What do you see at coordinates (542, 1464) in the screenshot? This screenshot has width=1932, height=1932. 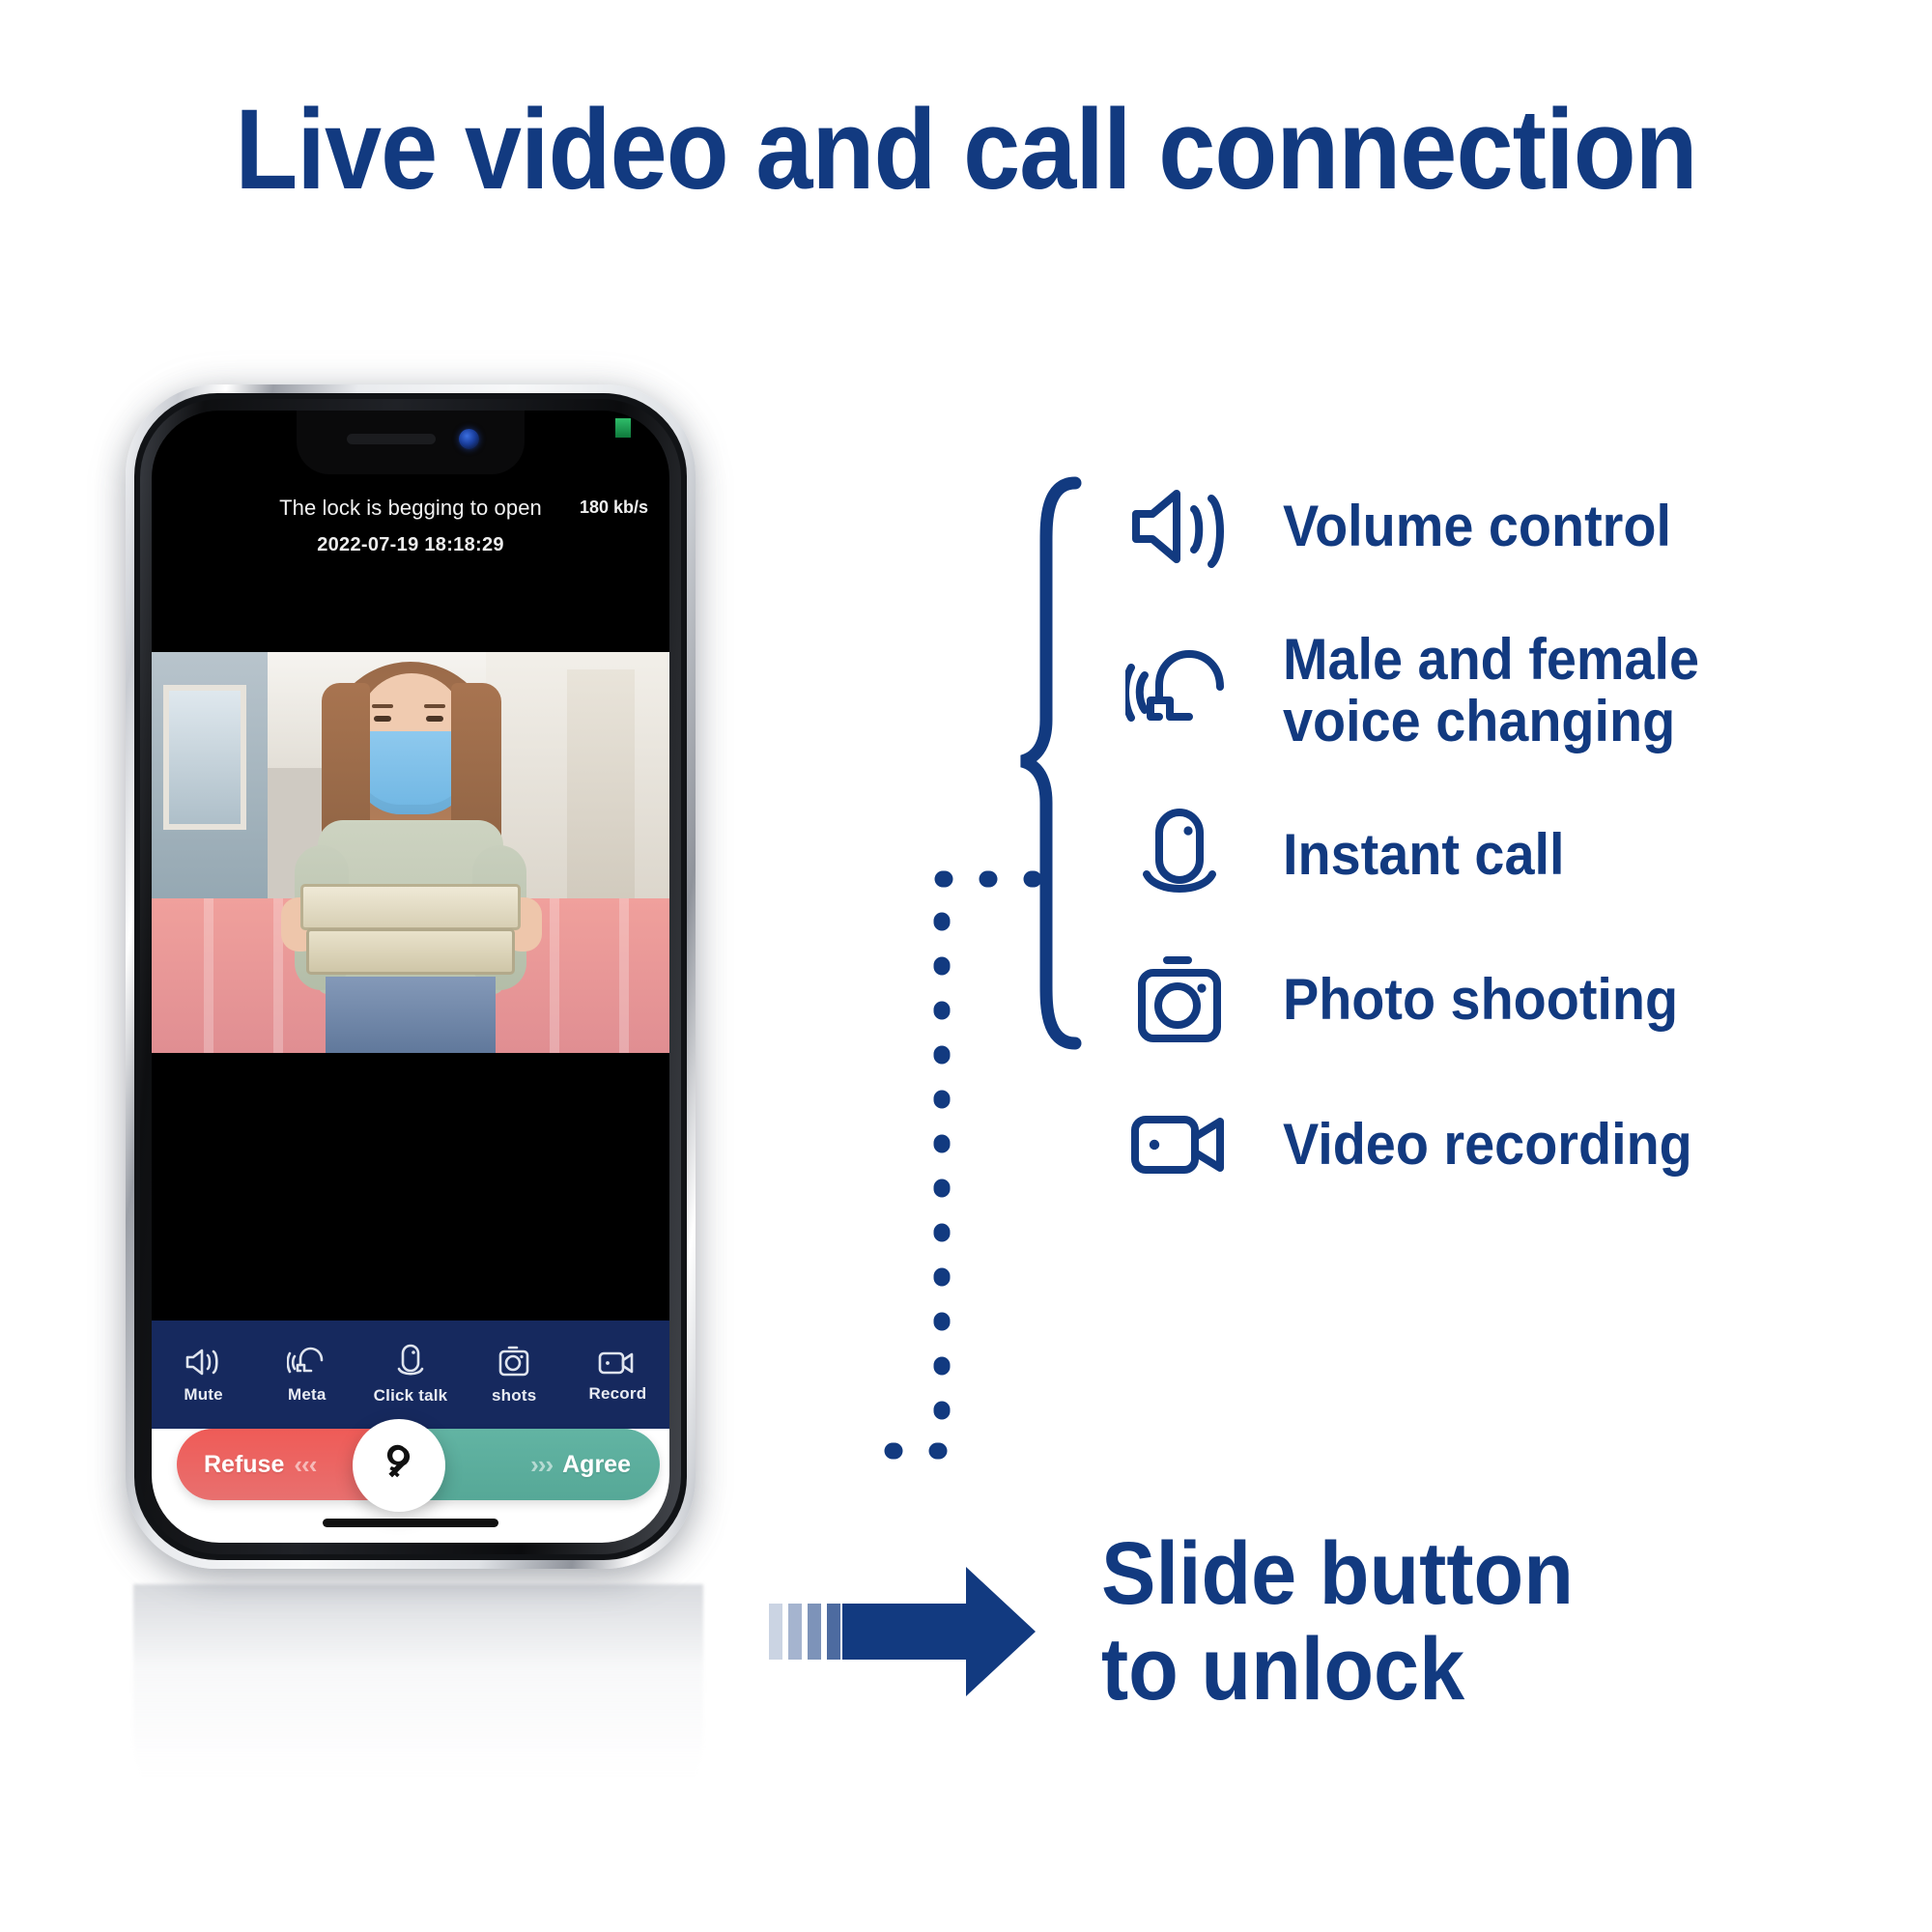 I see `agree-chevrons: ›››` at bounding box center [542, 1464].